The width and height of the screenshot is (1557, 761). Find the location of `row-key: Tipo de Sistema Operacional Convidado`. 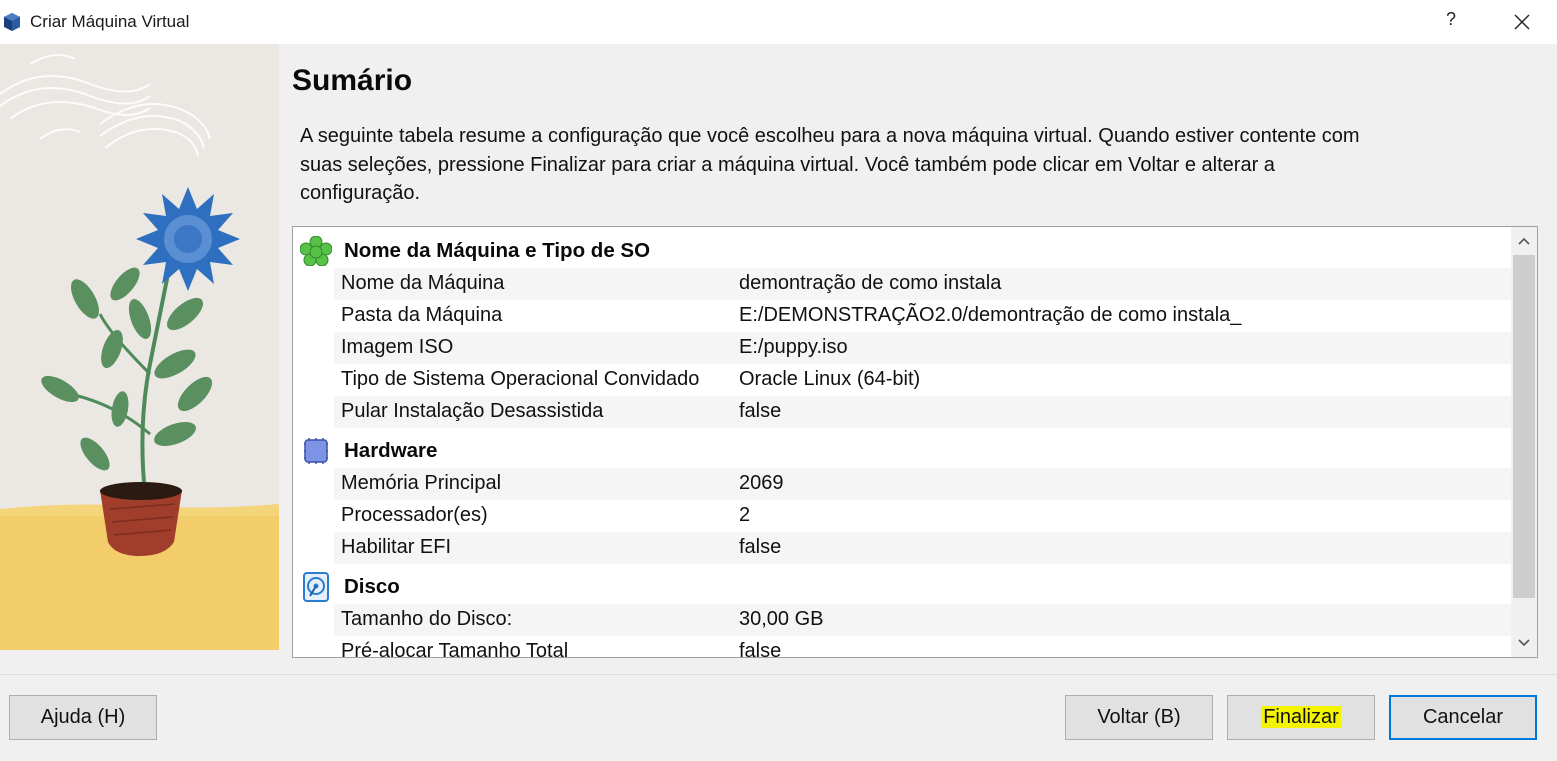

row-key: Tipo de Sistema Operacional Convidado is located at coordinates (520, 379).